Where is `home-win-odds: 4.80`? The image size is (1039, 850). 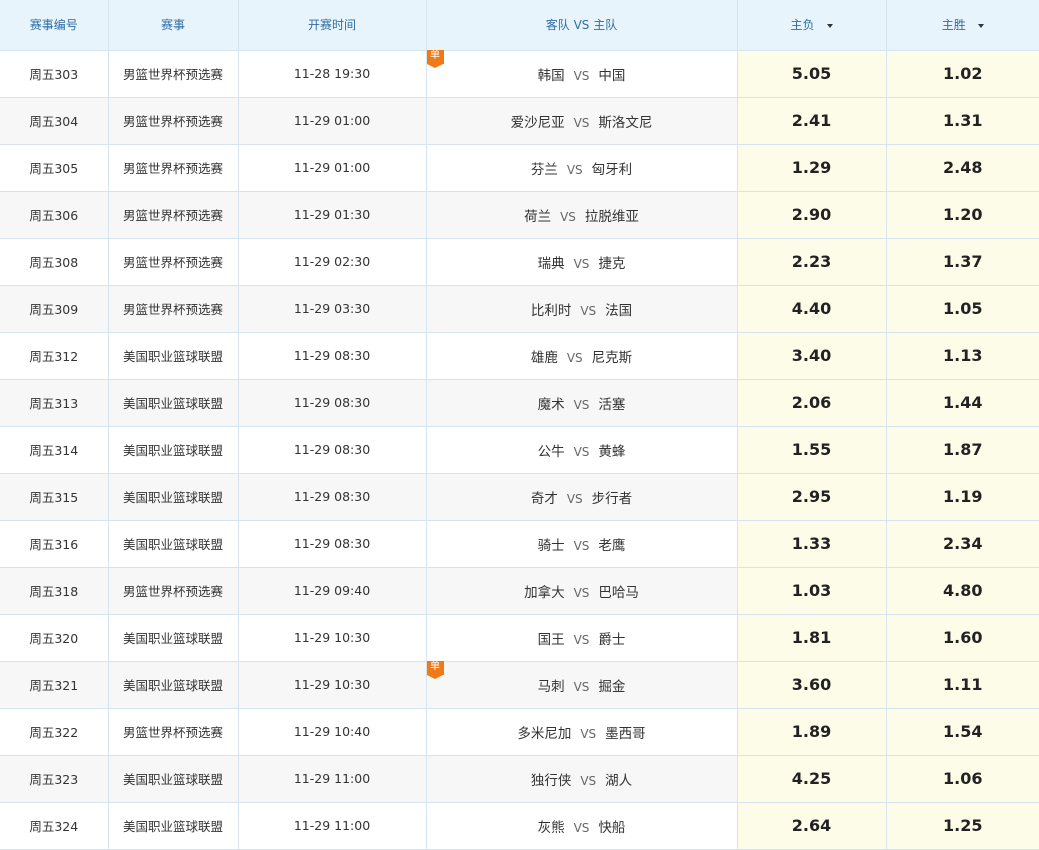 home-win-odds: 4.80 is located at coordinates (962, 591).